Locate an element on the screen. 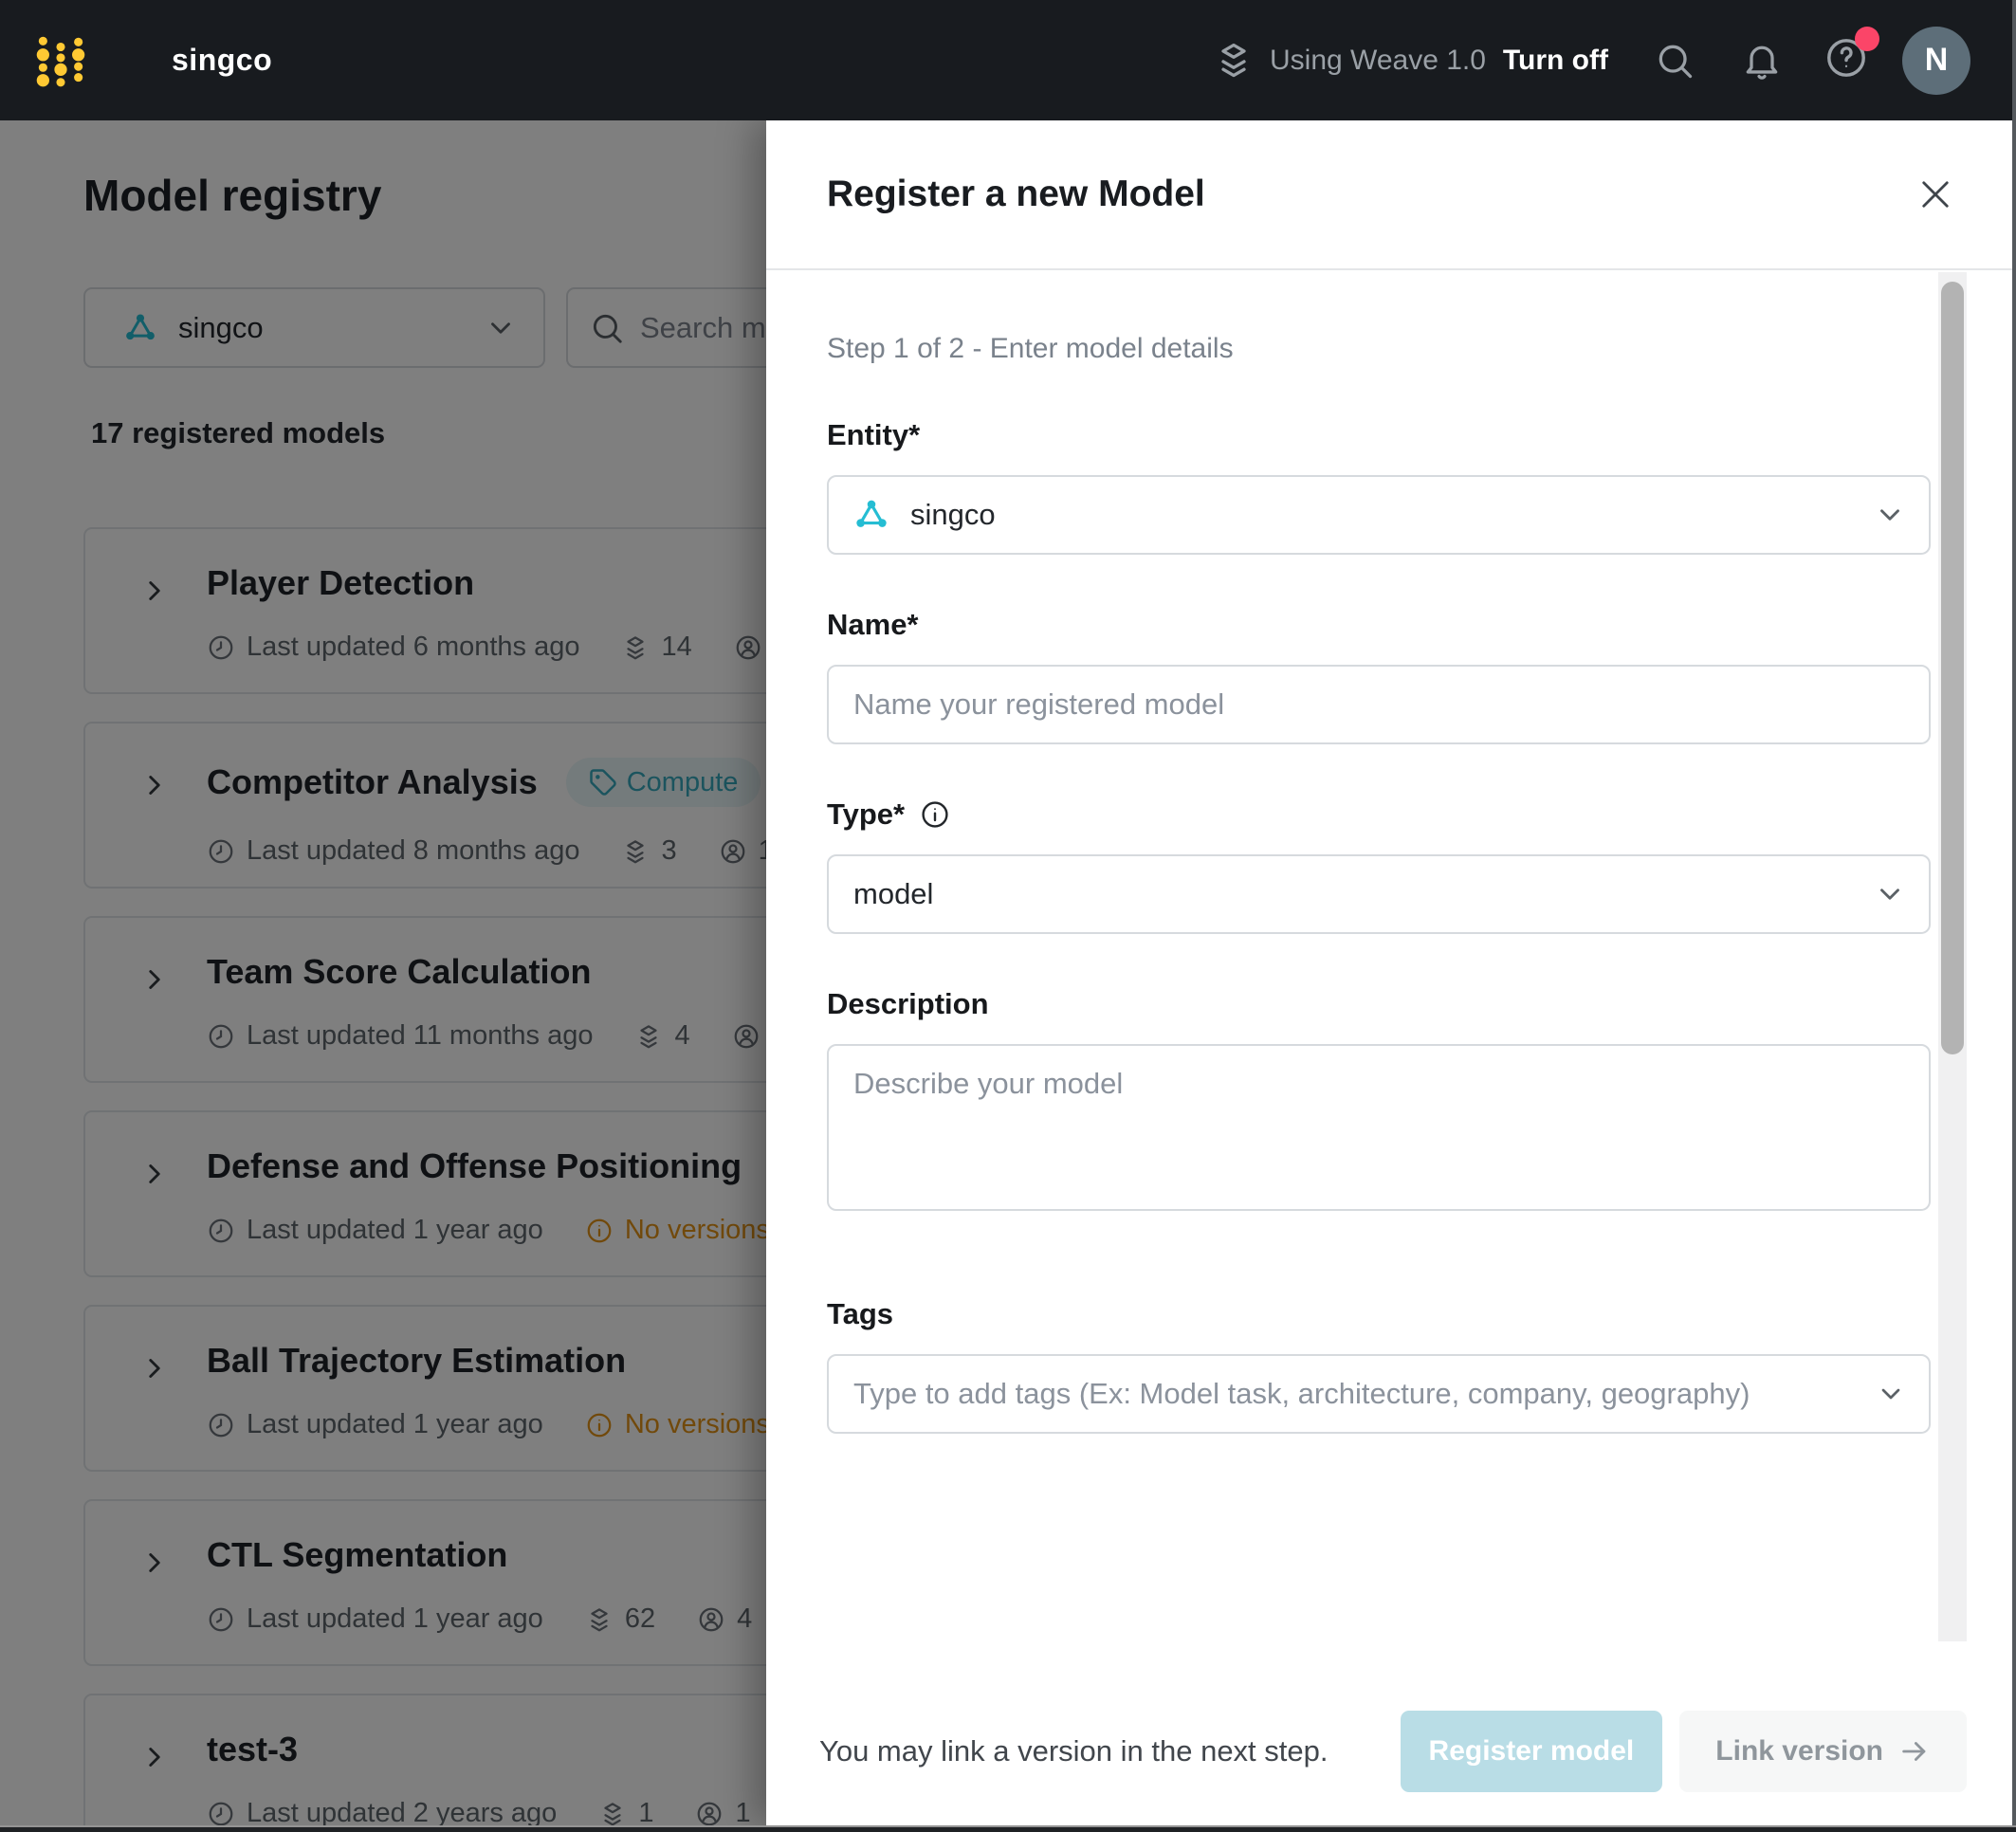 The width and height of the screenshot is (2016, 1832). footer-hint: You may link a version in the next step. is located at coordinates (1074, 1751).